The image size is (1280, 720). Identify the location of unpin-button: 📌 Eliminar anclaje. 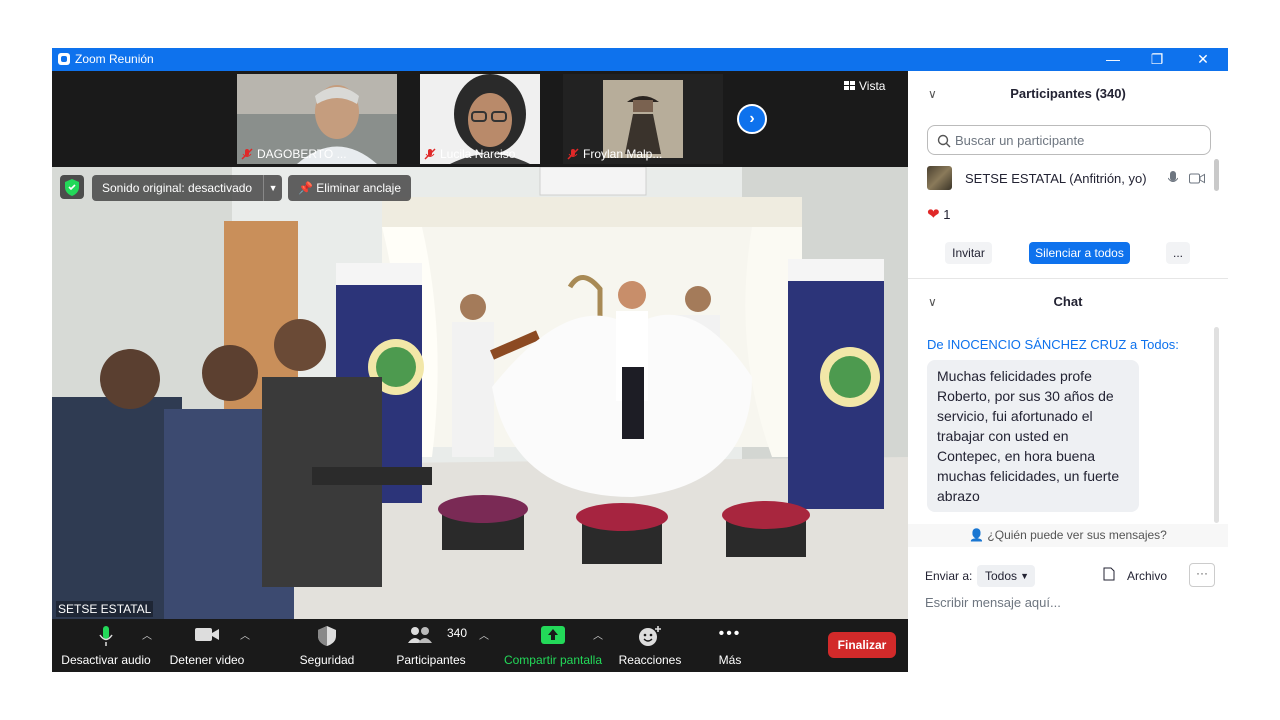
(349, 188).